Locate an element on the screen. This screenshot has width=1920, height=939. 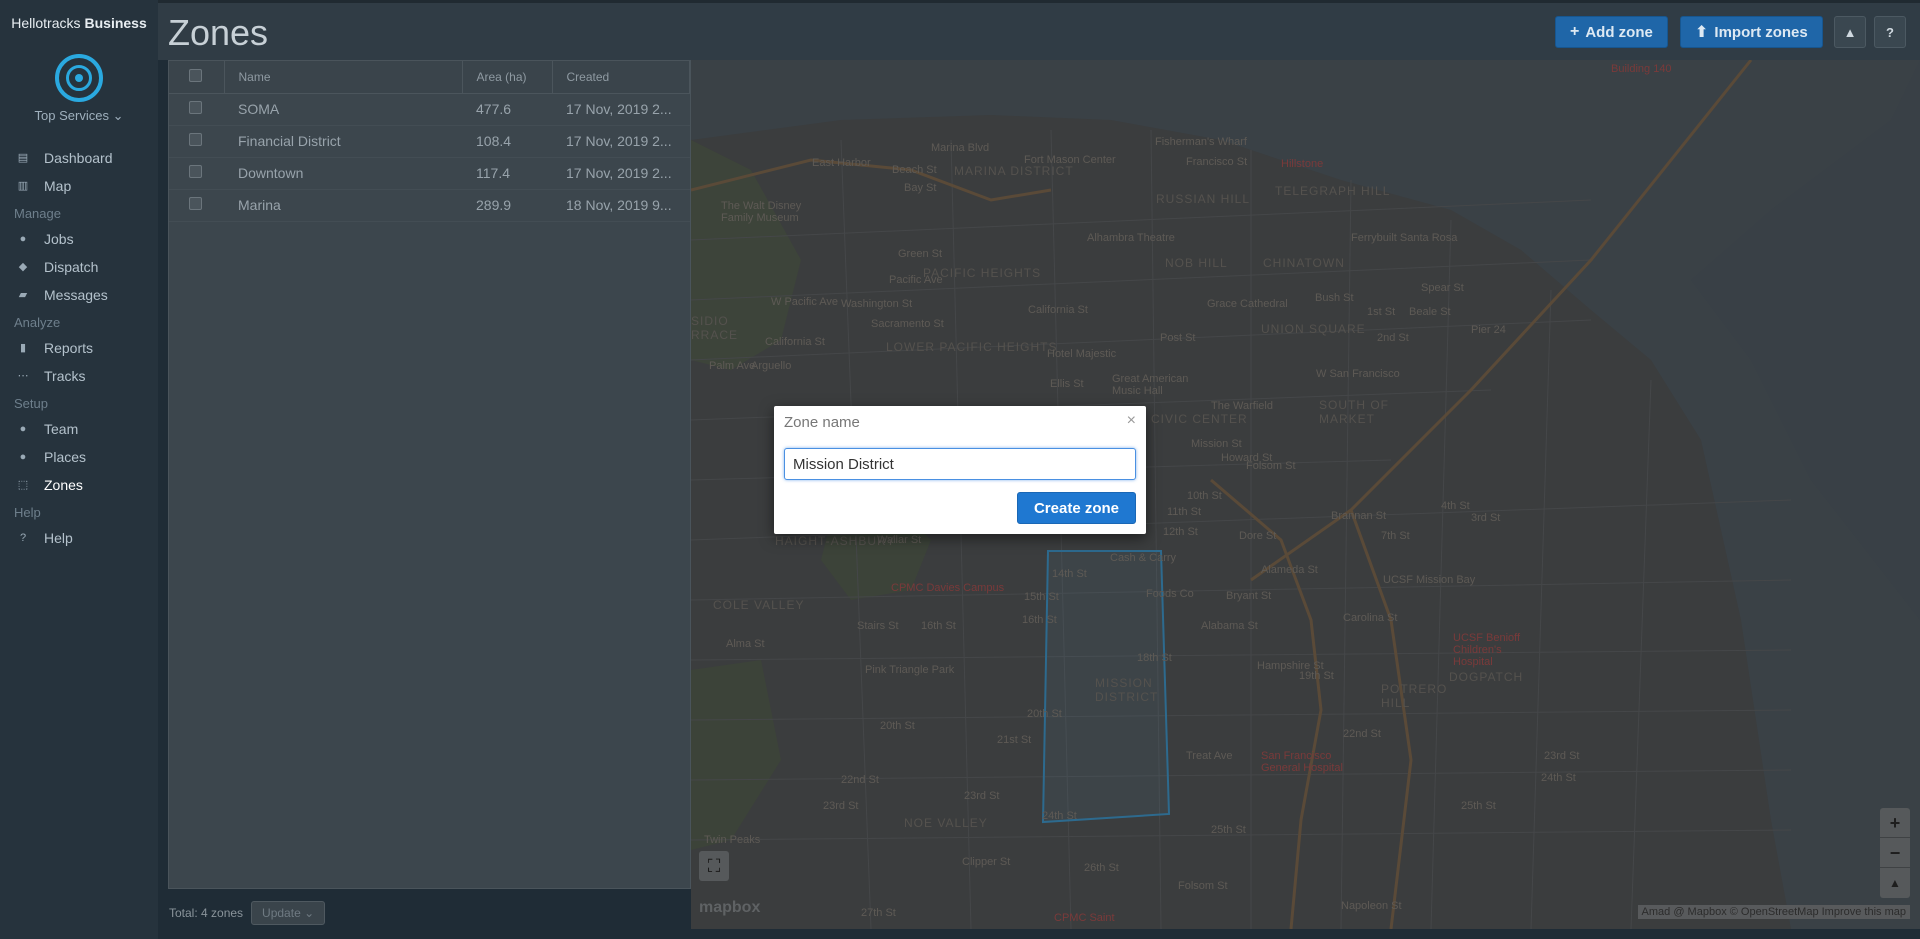
map-label: 15th St is located at coordinates (1041, 597).